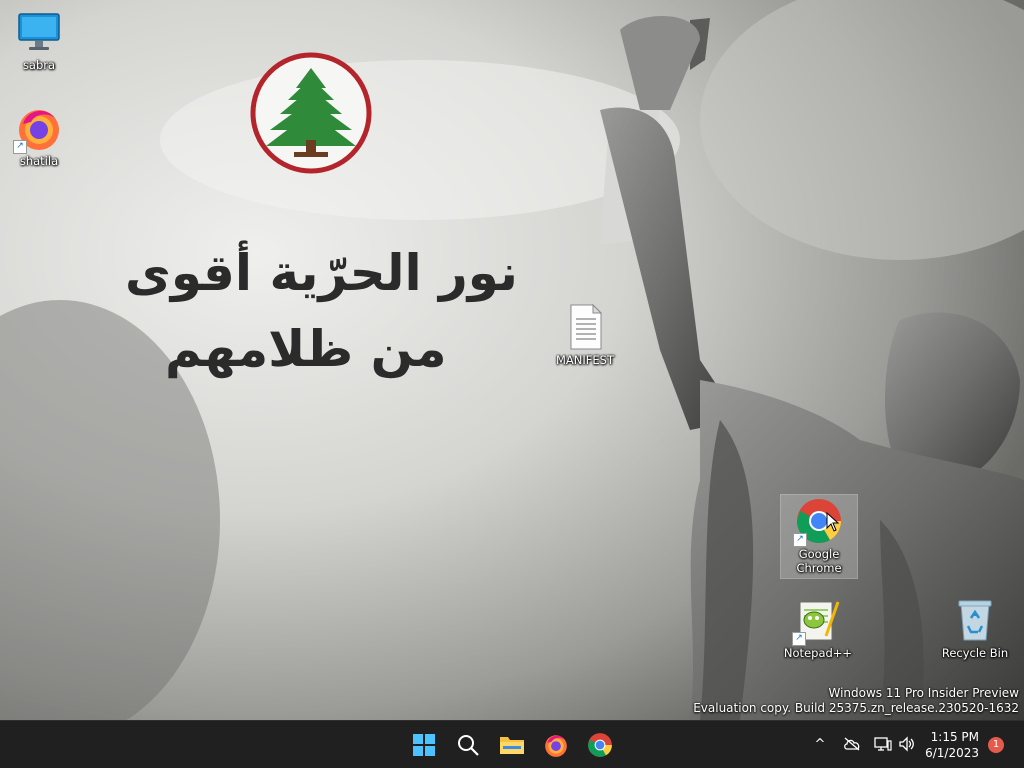 The width and height of the screenshot is (1024, 768). I want to click on desktop-icon-notepadpp: ↗ Notepad++, so click(818, 628).